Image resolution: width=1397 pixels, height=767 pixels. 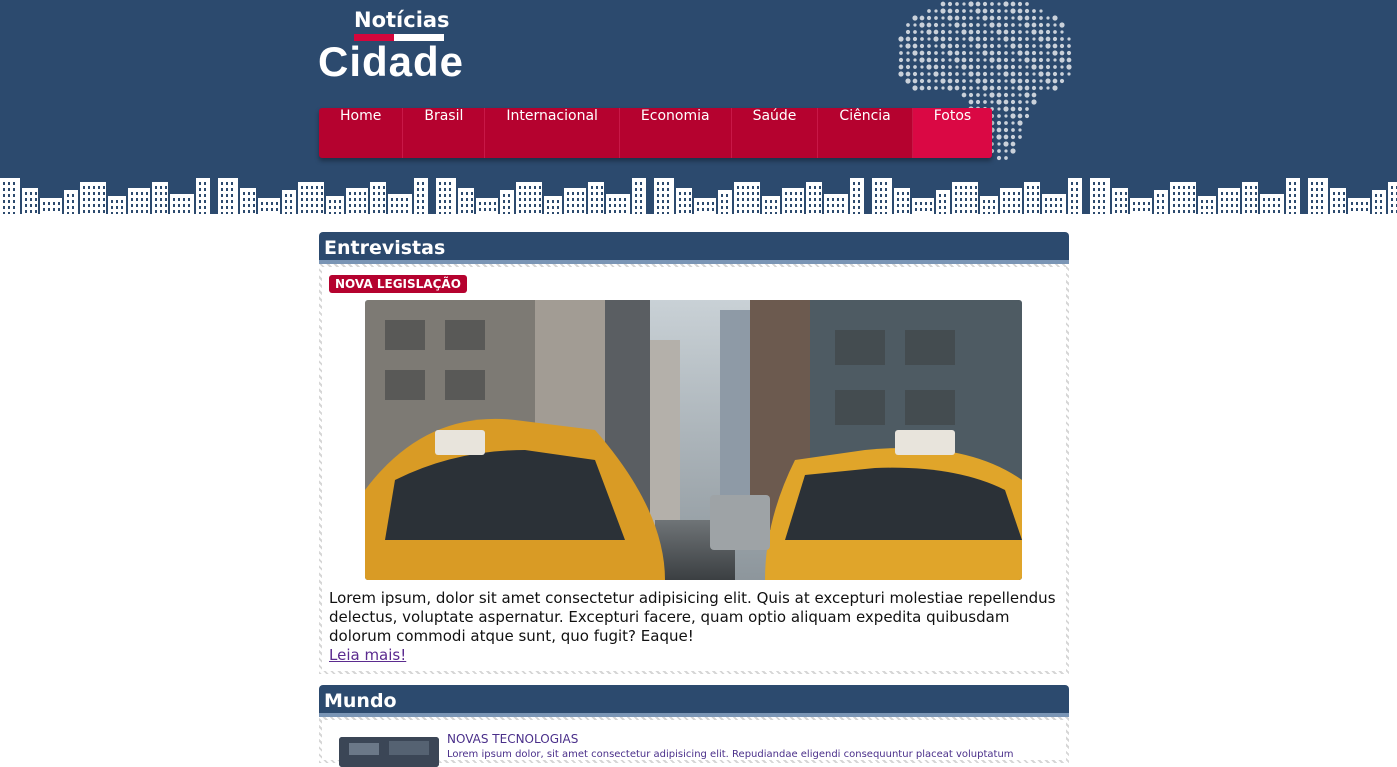 I want to click on nav-item-saude: Saúde, so click(x=775, y=133).